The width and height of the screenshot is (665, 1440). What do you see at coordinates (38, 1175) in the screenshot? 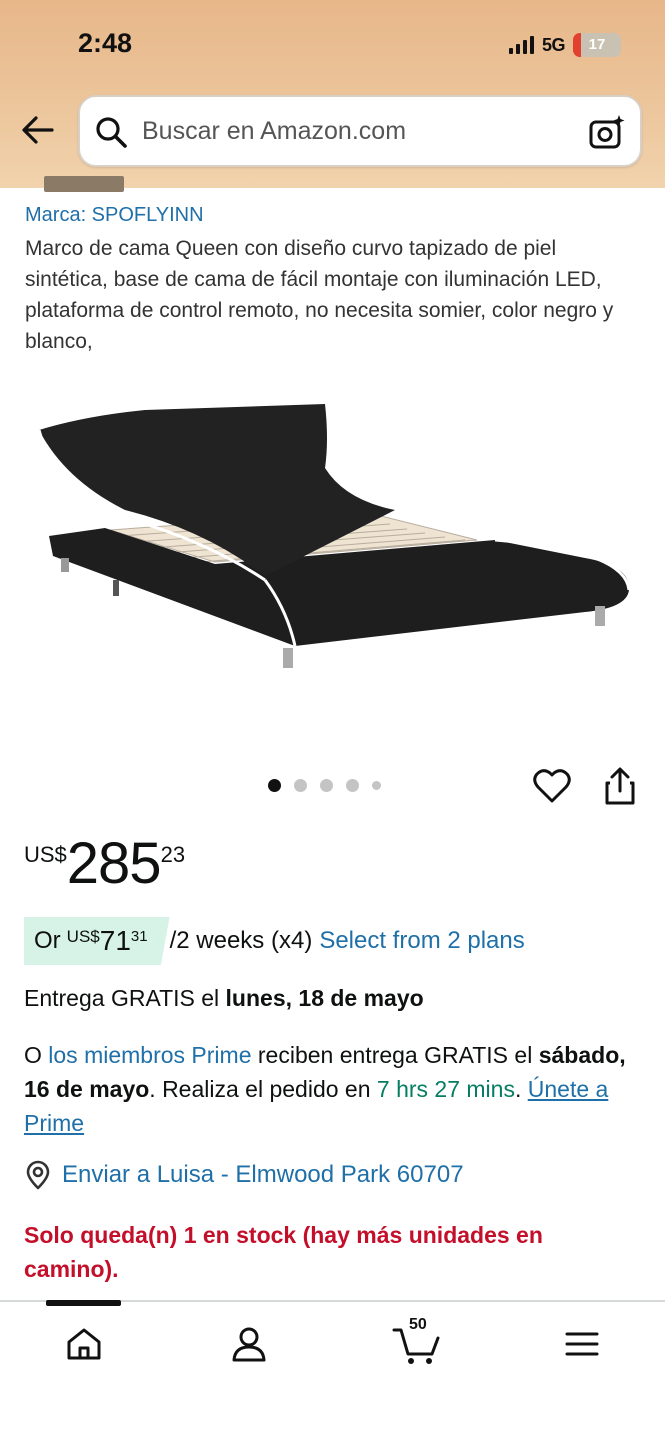
I see `location-pin-icon` at bounding box center [38, 1175].